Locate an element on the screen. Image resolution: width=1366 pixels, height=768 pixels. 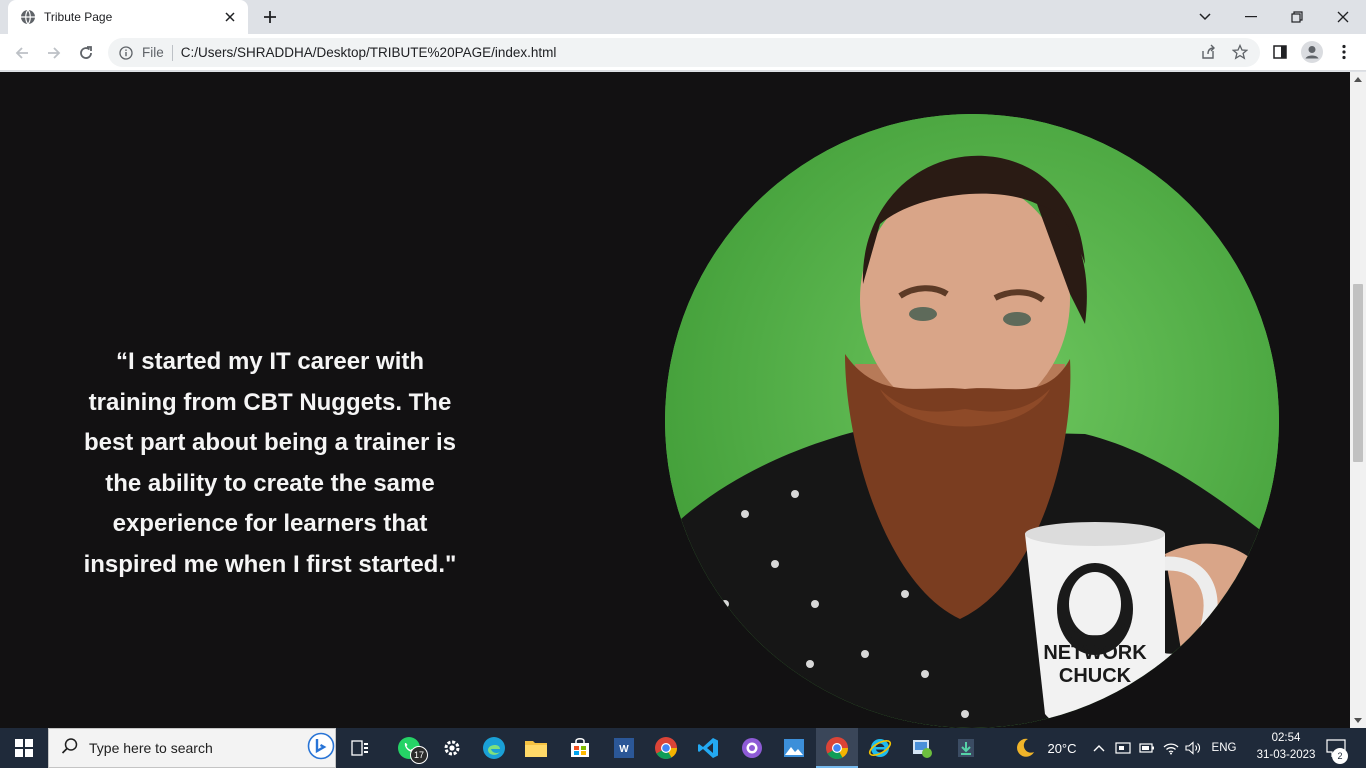
task-view-icon is located at coordinates (360, 748).